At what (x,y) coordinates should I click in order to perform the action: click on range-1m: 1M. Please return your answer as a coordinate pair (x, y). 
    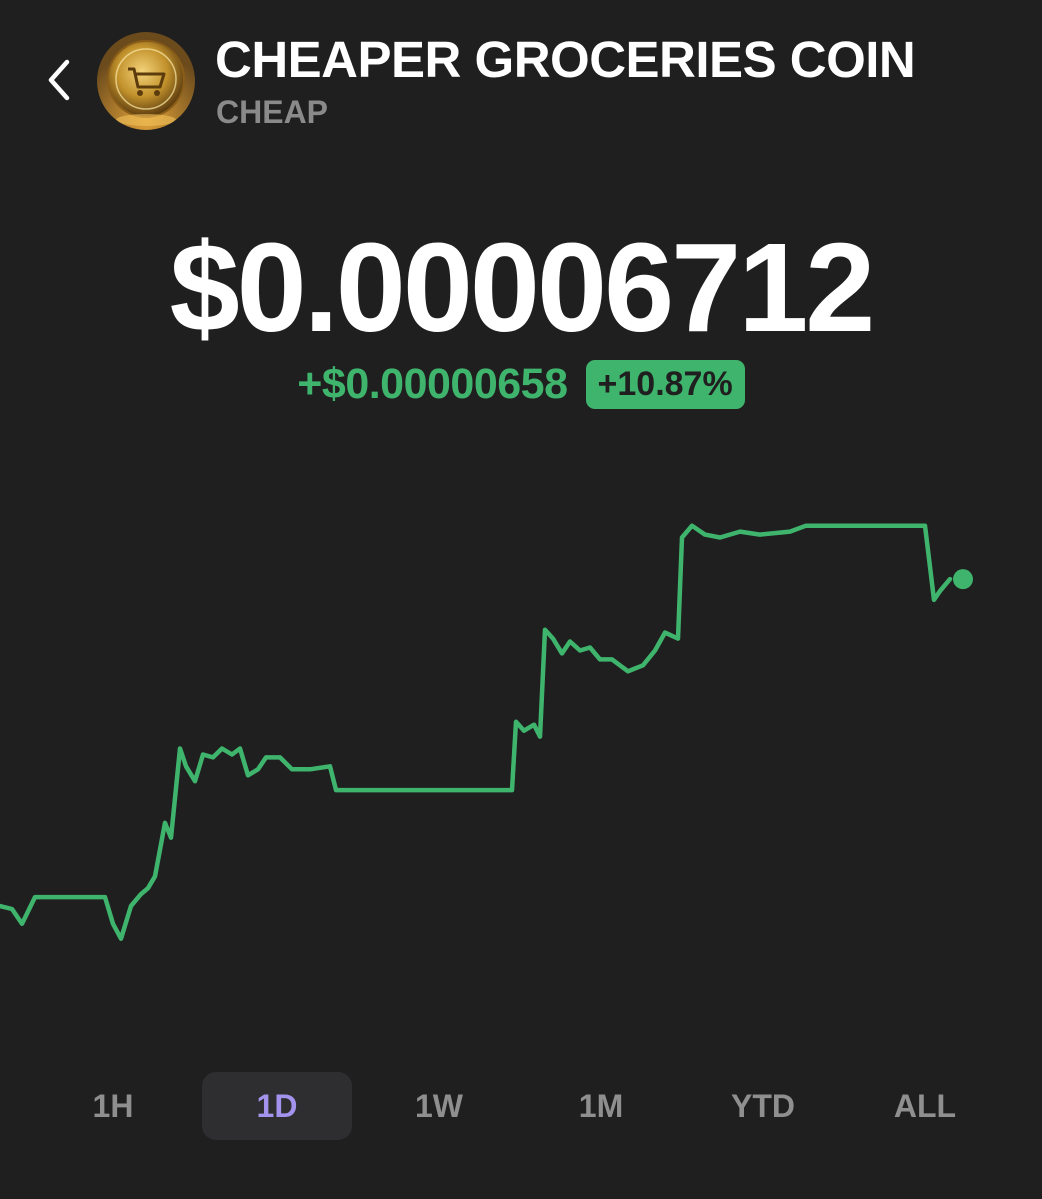
    Looking at the image, I should click on (601, 1106).